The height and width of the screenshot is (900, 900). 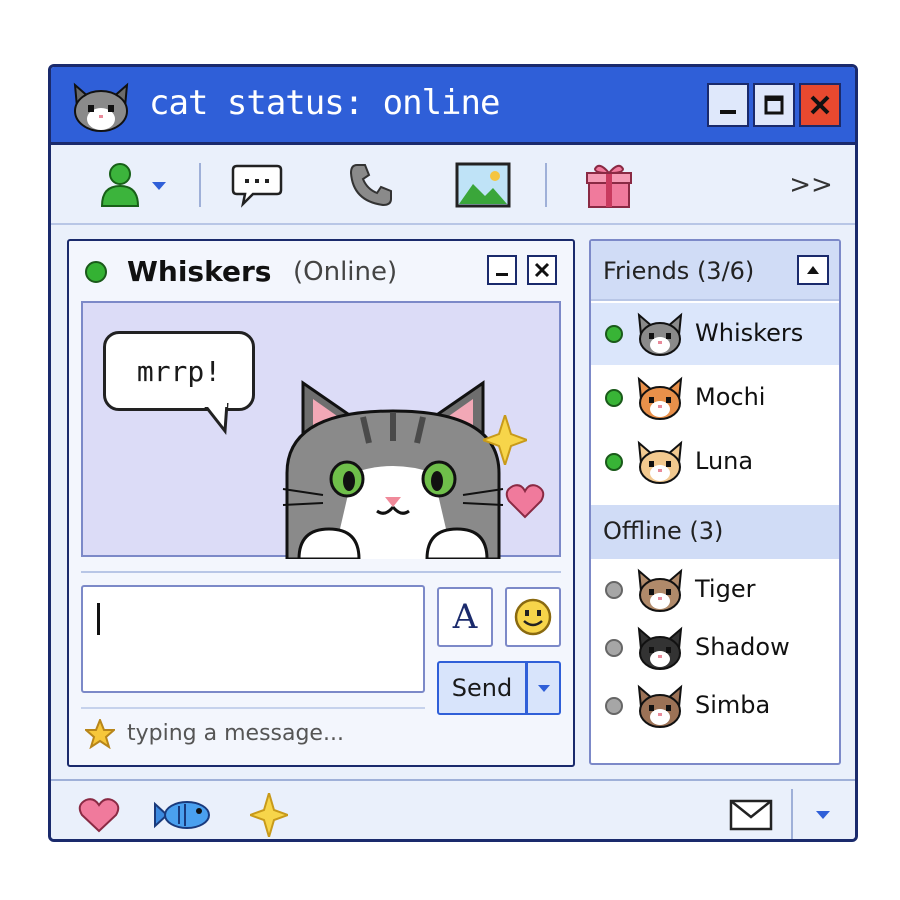 What do you see at coordinates (728, 105) in the screenshot?
I see `minimize-button` at bounding box center [728, 105].